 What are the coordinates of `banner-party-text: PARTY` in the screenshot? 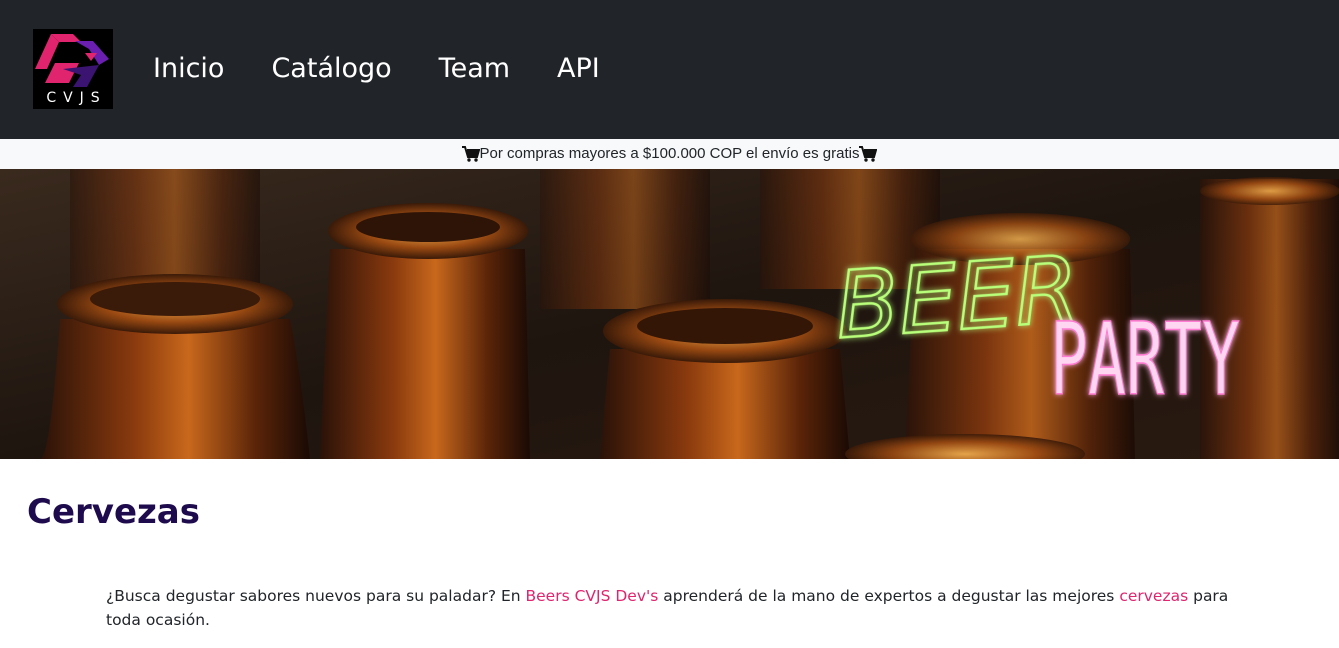 It's located at (1145, 359).